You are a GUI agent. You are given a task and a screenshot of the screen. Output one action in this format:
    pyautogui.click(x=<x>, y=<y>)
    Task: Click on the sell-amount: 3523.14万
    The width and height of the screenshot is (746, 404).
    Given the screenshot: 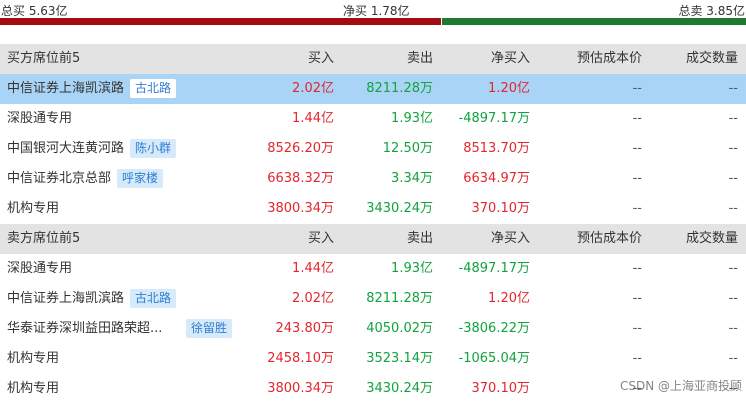 What is the action you would take?
    pyautogui.click(x=399, y=359)
    